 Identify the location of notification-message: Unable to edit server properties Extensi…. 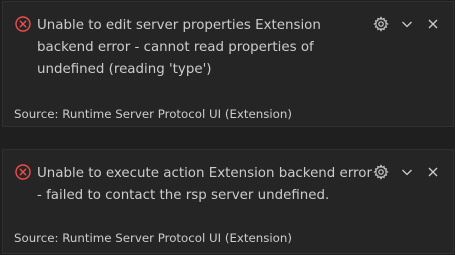
(179, 47).